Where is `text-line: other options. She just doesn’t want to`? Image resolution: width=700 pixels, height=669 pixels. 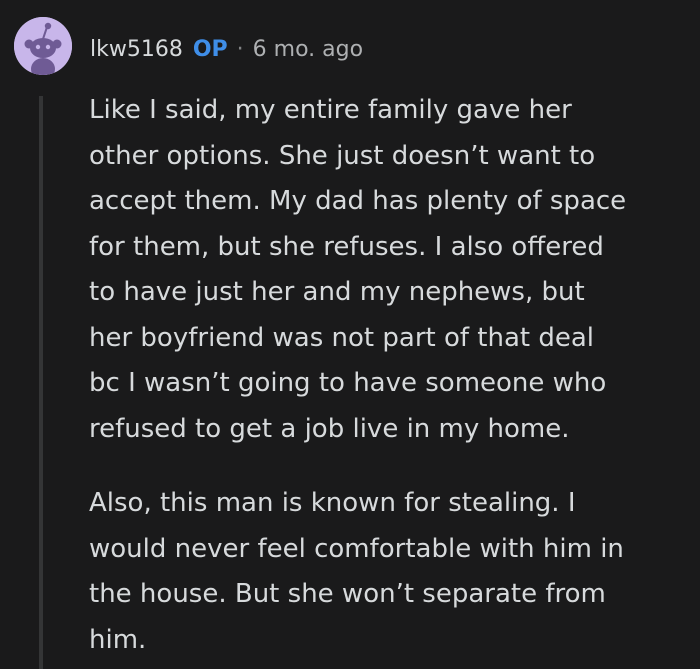 text-line: other options. She just doesn’t want to is located at coordinates (342, 155).